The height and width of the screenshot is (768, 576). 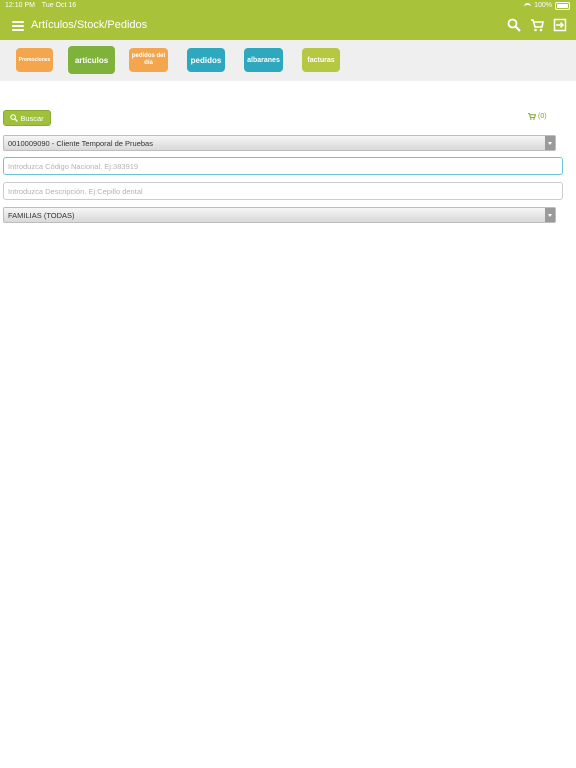 What do you see at coordinates (32, 118) in the screenshot?
I see `search-button-label: Buscar` at bounding box center [32, 118].